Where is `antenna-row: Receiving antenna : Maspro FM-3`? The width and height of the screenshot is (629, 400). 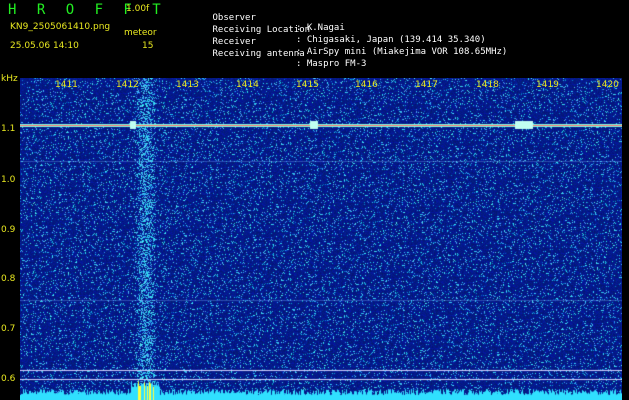 antenna-row: Receiving antenna : Maspro FM-3 is located at coordinates (273, 59).